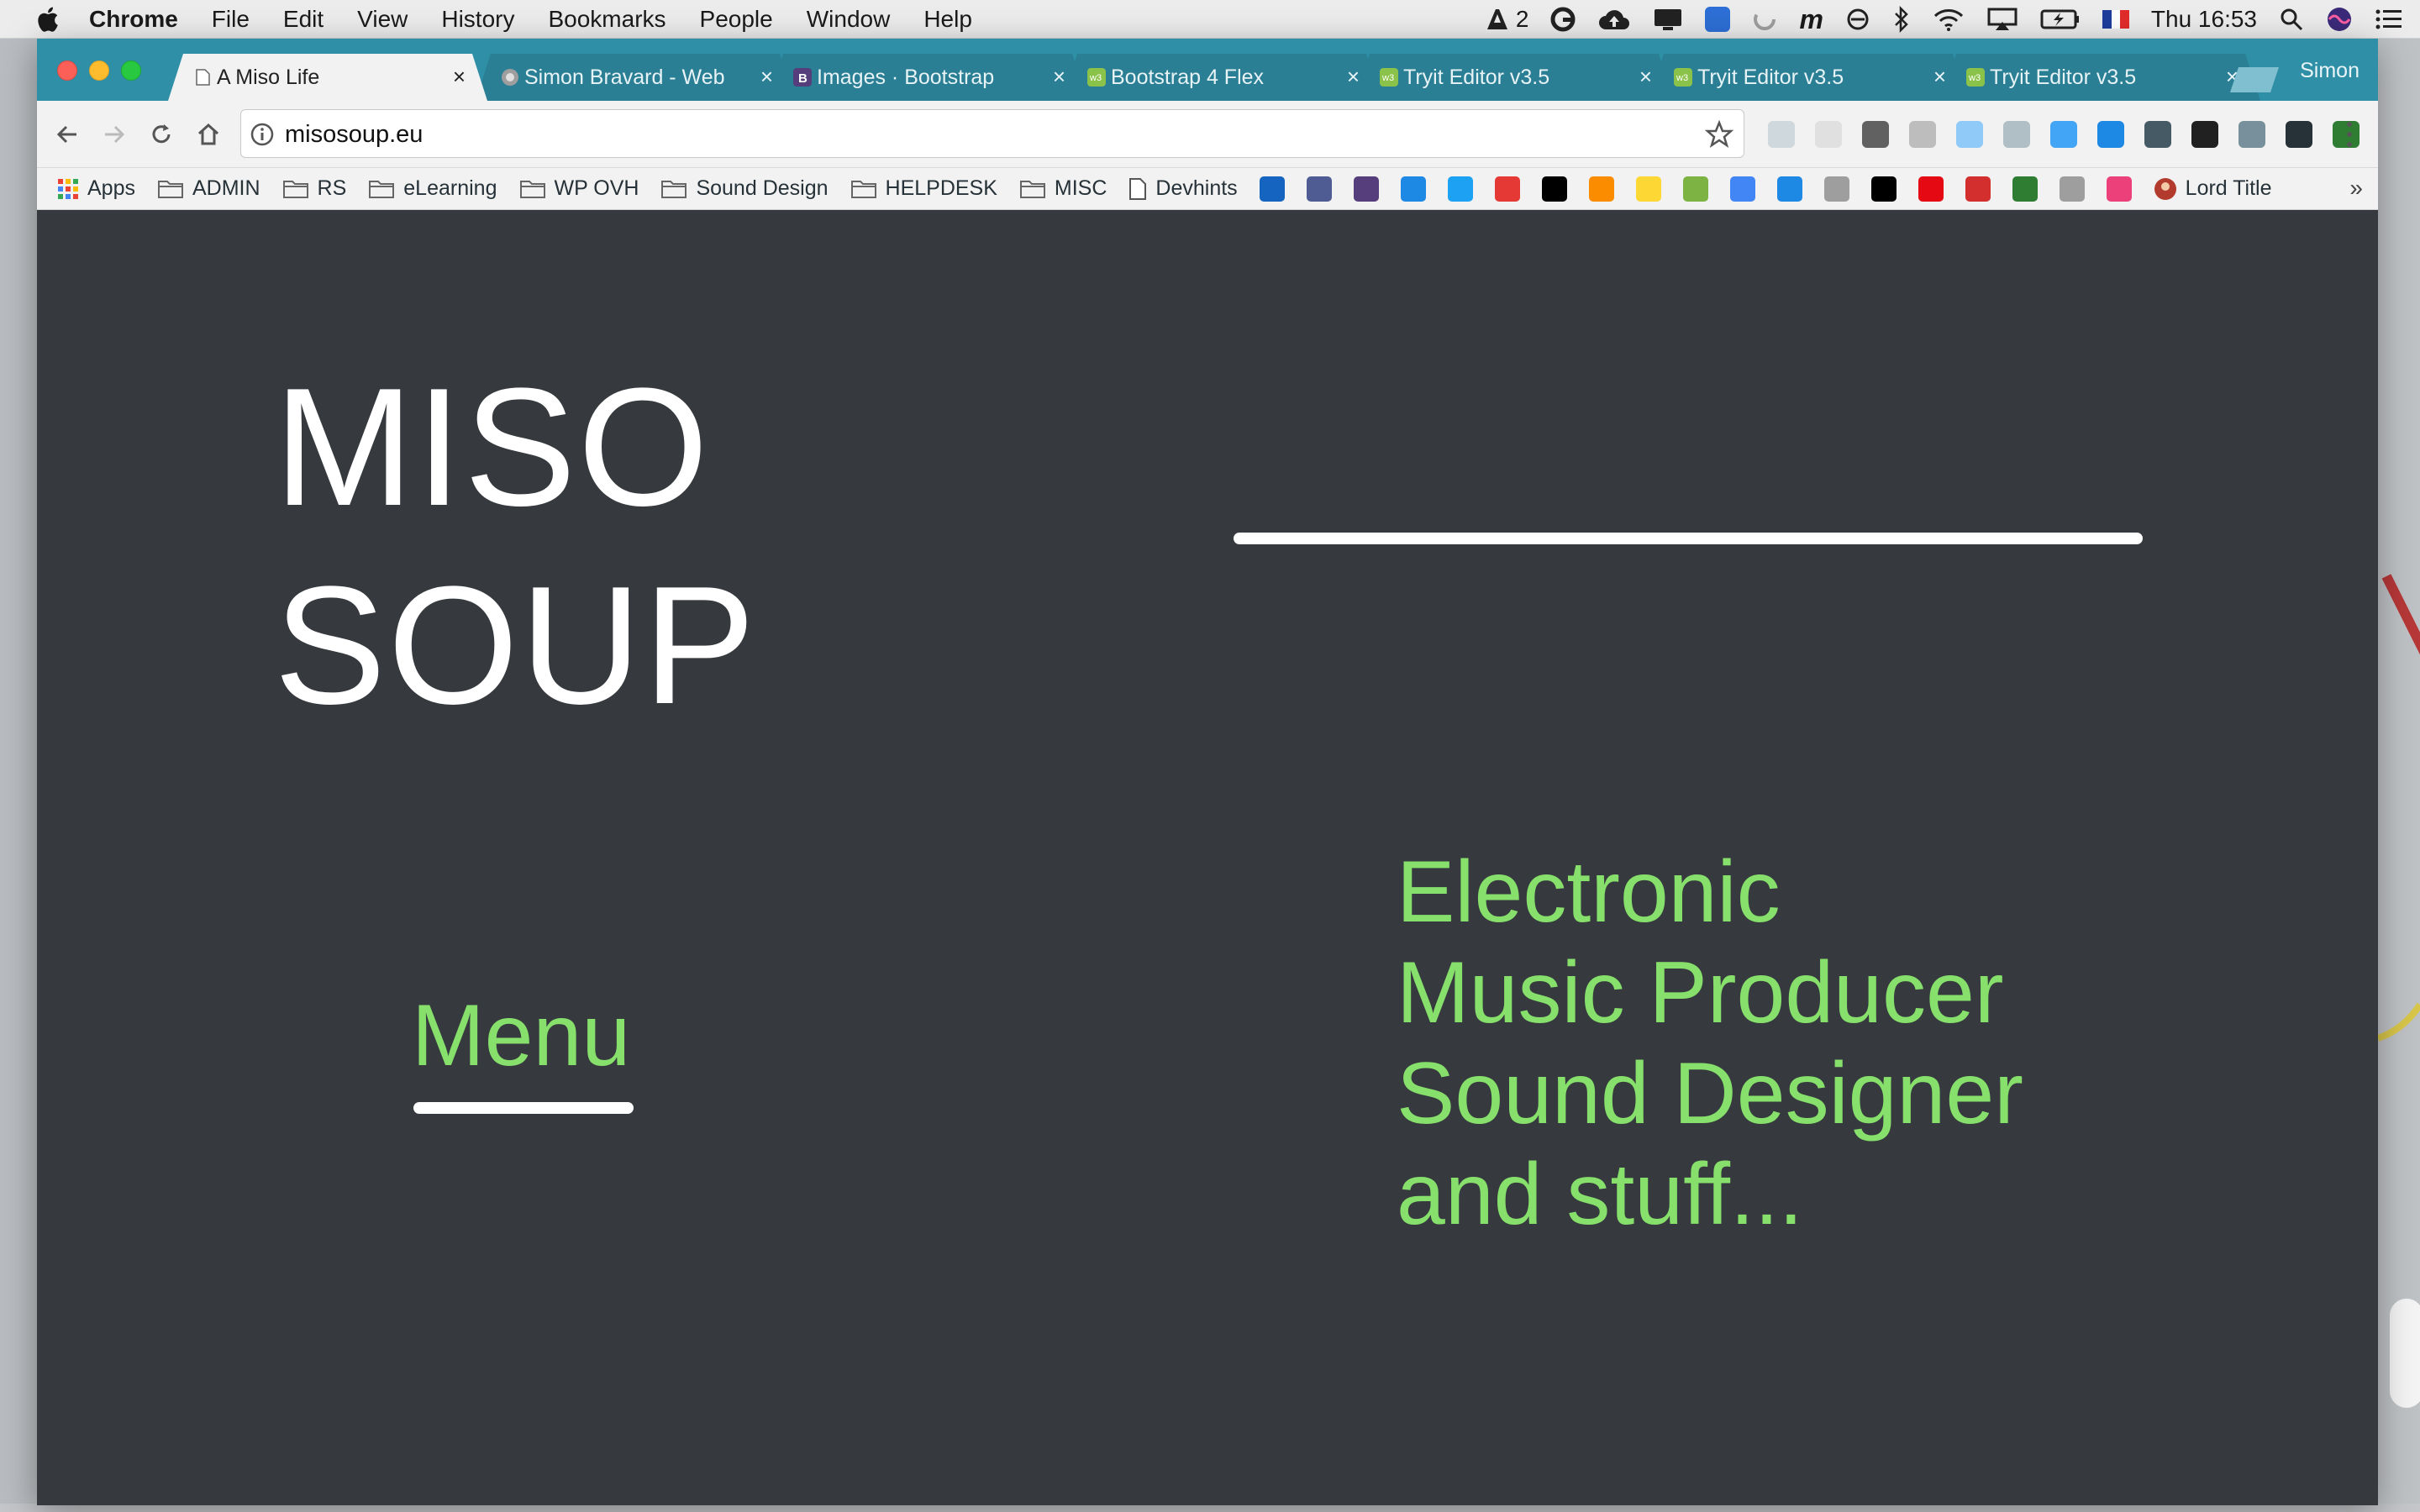  I want to click on menu-link: Menu, so click(521, 1036).